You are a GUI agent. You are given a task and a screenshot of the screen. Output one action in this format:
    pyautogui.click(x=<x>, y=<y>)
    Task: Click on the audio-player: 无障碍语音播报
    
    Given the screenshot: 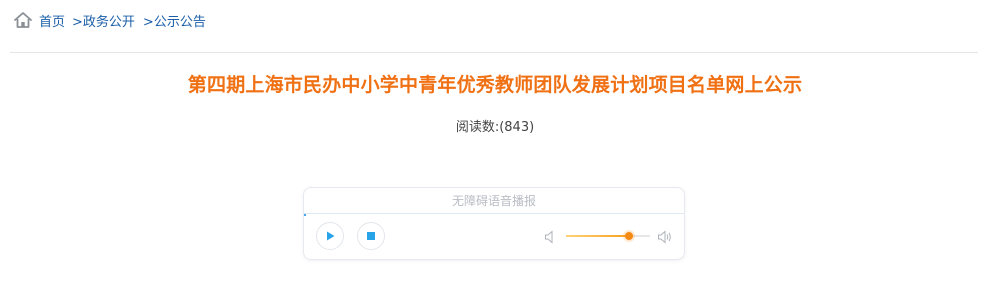 What is the action you would take?
    pyautogui.click(x=494, y=223)
    